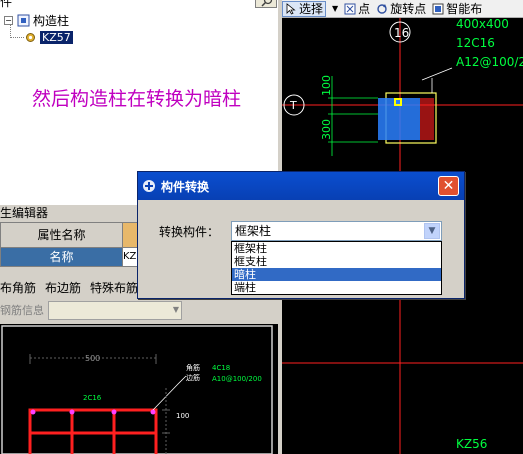  What do you see at coordinates (350, 8) in the screenshot?
I see `point-icon` at bounding box center [350, 8].